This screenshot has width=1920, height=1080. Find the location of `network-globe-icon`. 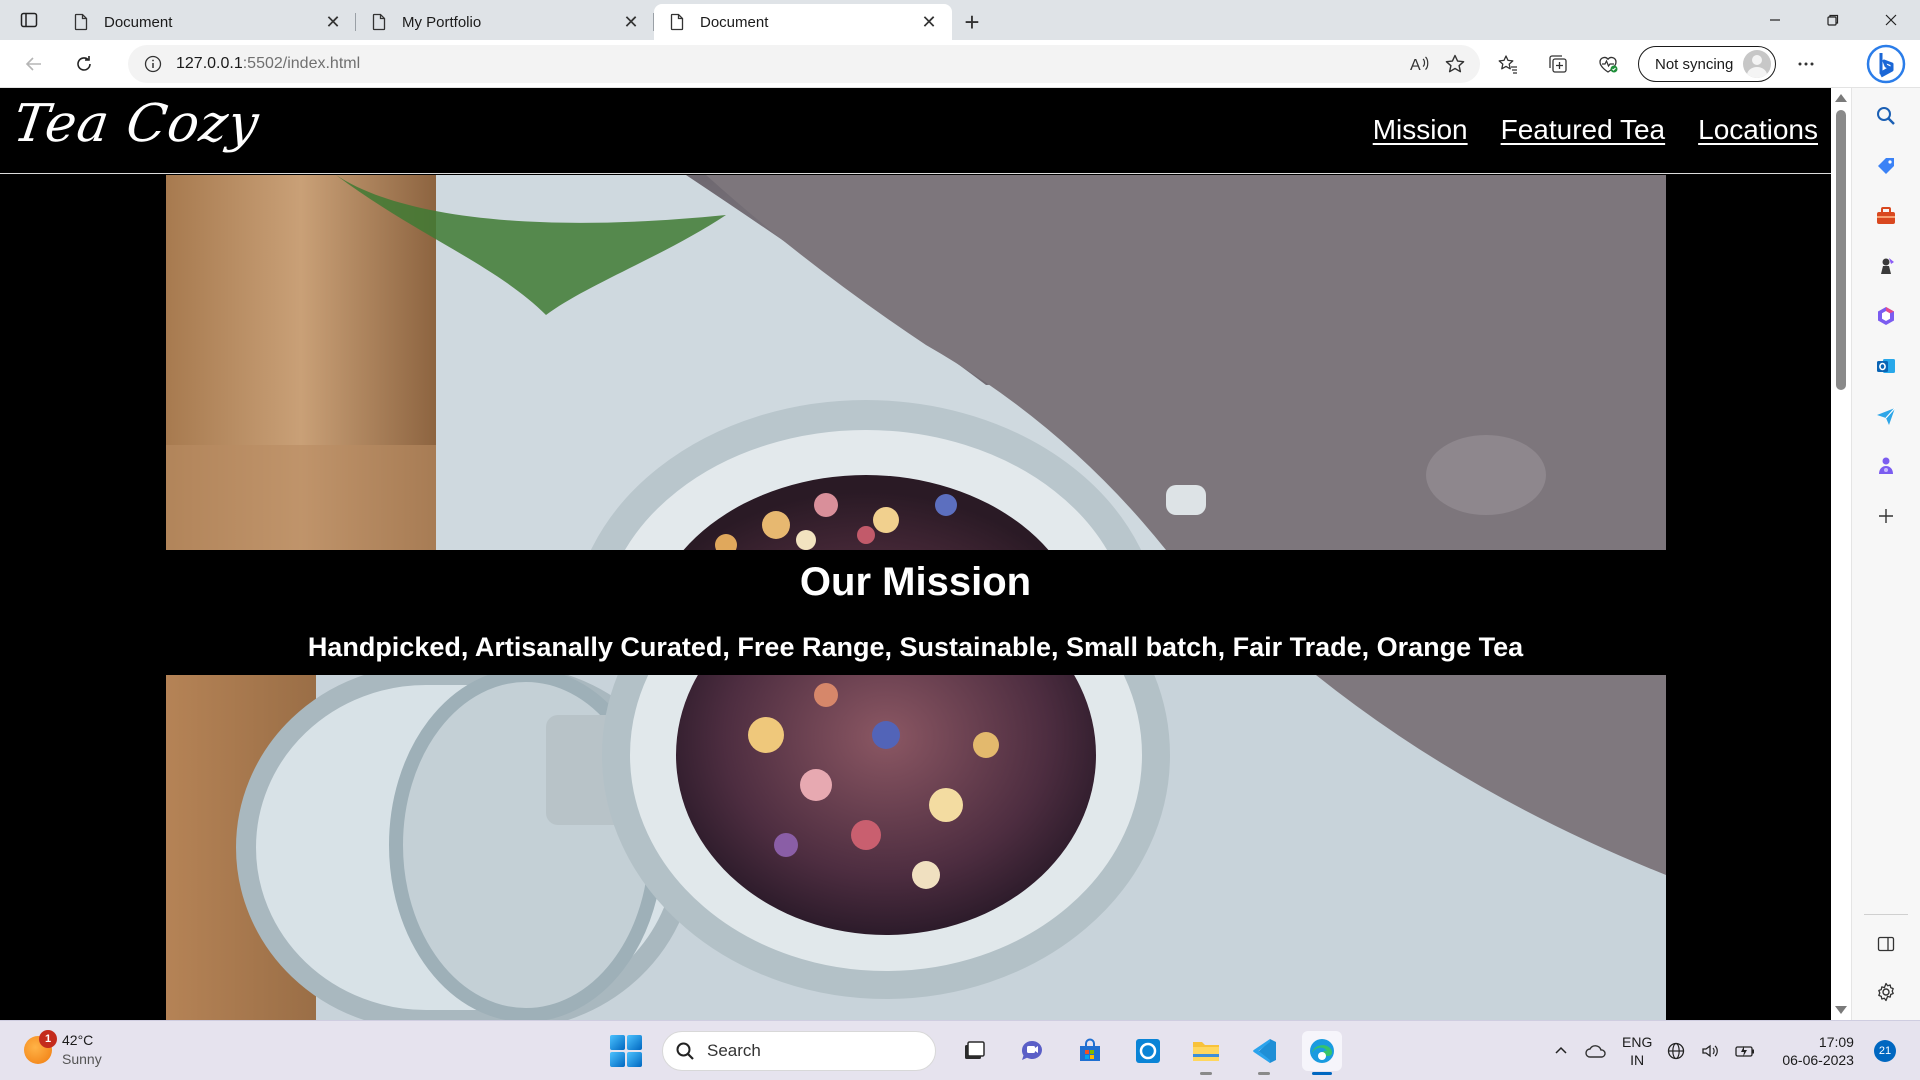

network-globe-icon is located at coordinates (1676, 1051).